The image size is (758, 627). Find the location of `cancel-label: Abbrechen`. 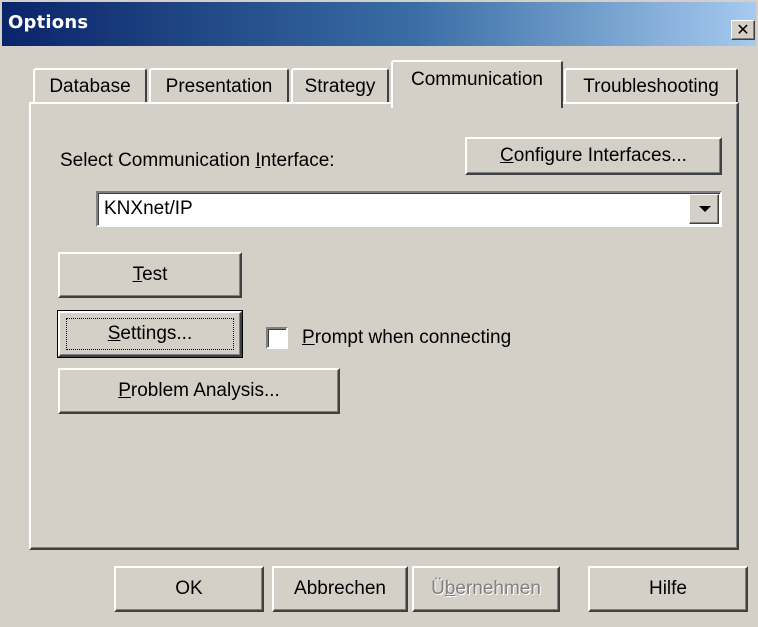

cancel-label: Abbrechen is located at coordinates (340, 588).